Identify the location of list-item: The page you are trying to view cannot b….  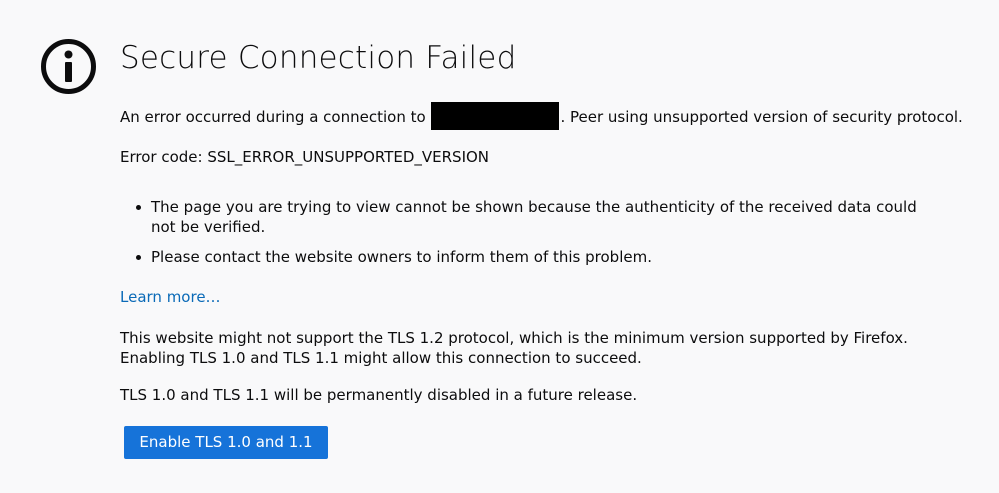
(558, 217).